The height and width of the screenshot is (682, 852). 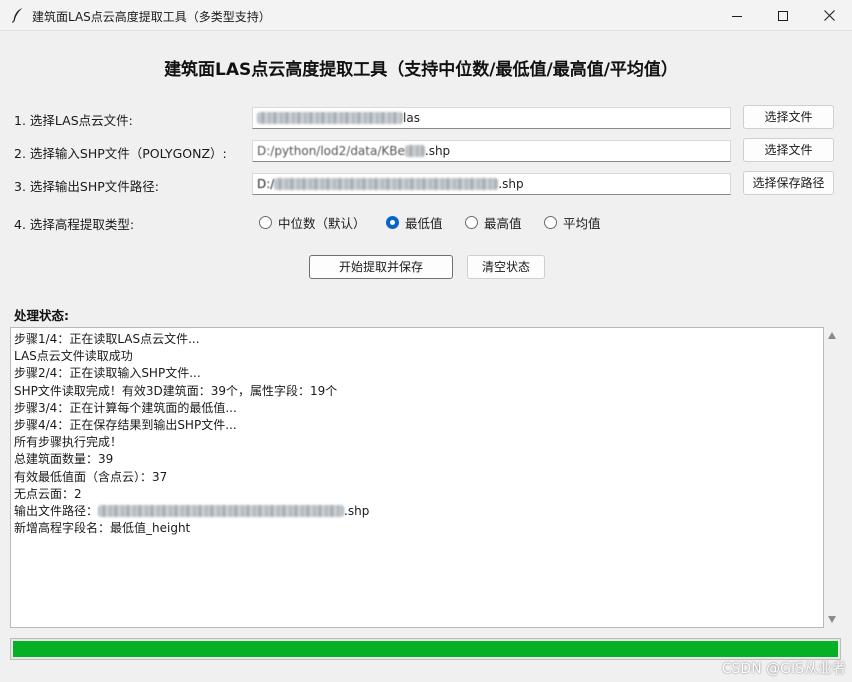 What do you see at coordinates (381, 267) in the screenshot?
I see `start-extract-button: 开始提取并保存` at bounding box center [381, 267].